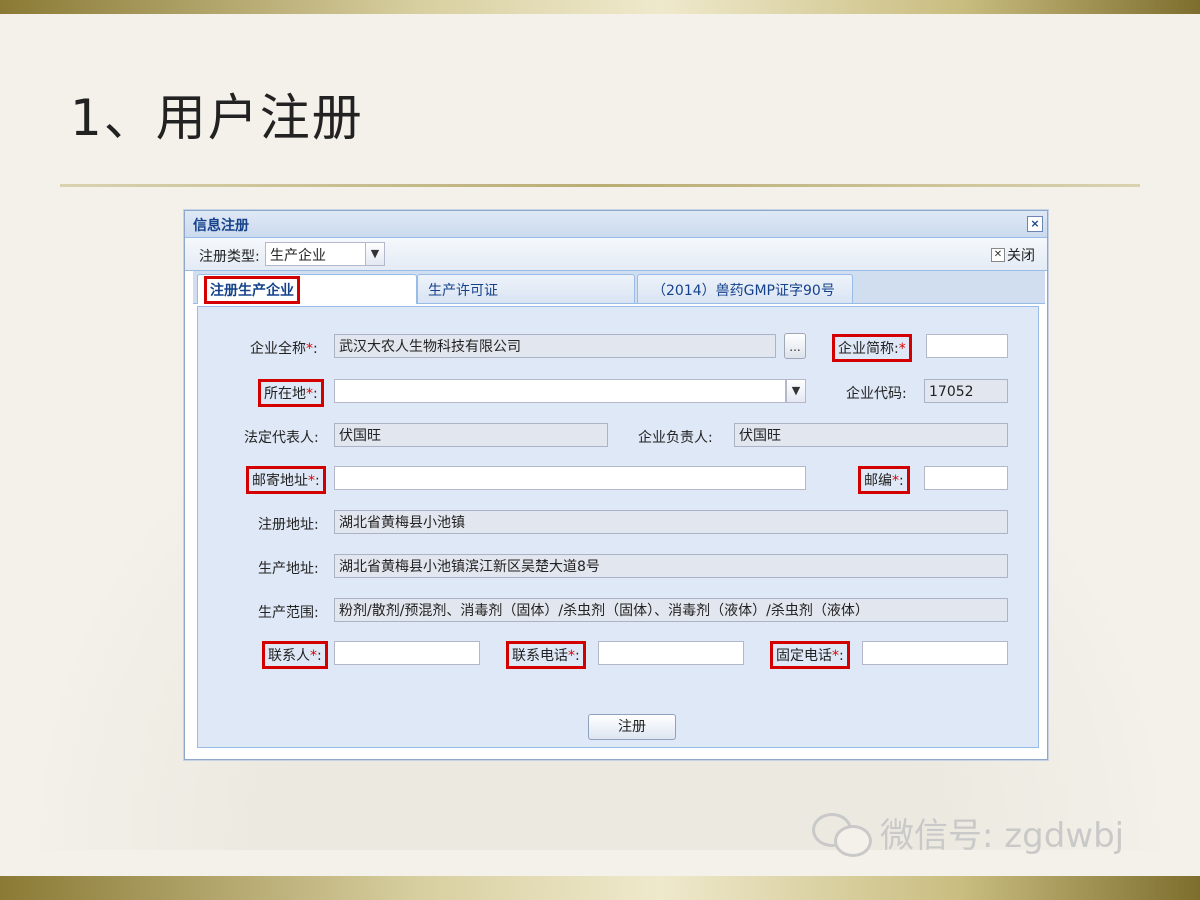 The image size is (1200, 900). I want to click on reg-address-label: 注册地址:, so click(288, 525).